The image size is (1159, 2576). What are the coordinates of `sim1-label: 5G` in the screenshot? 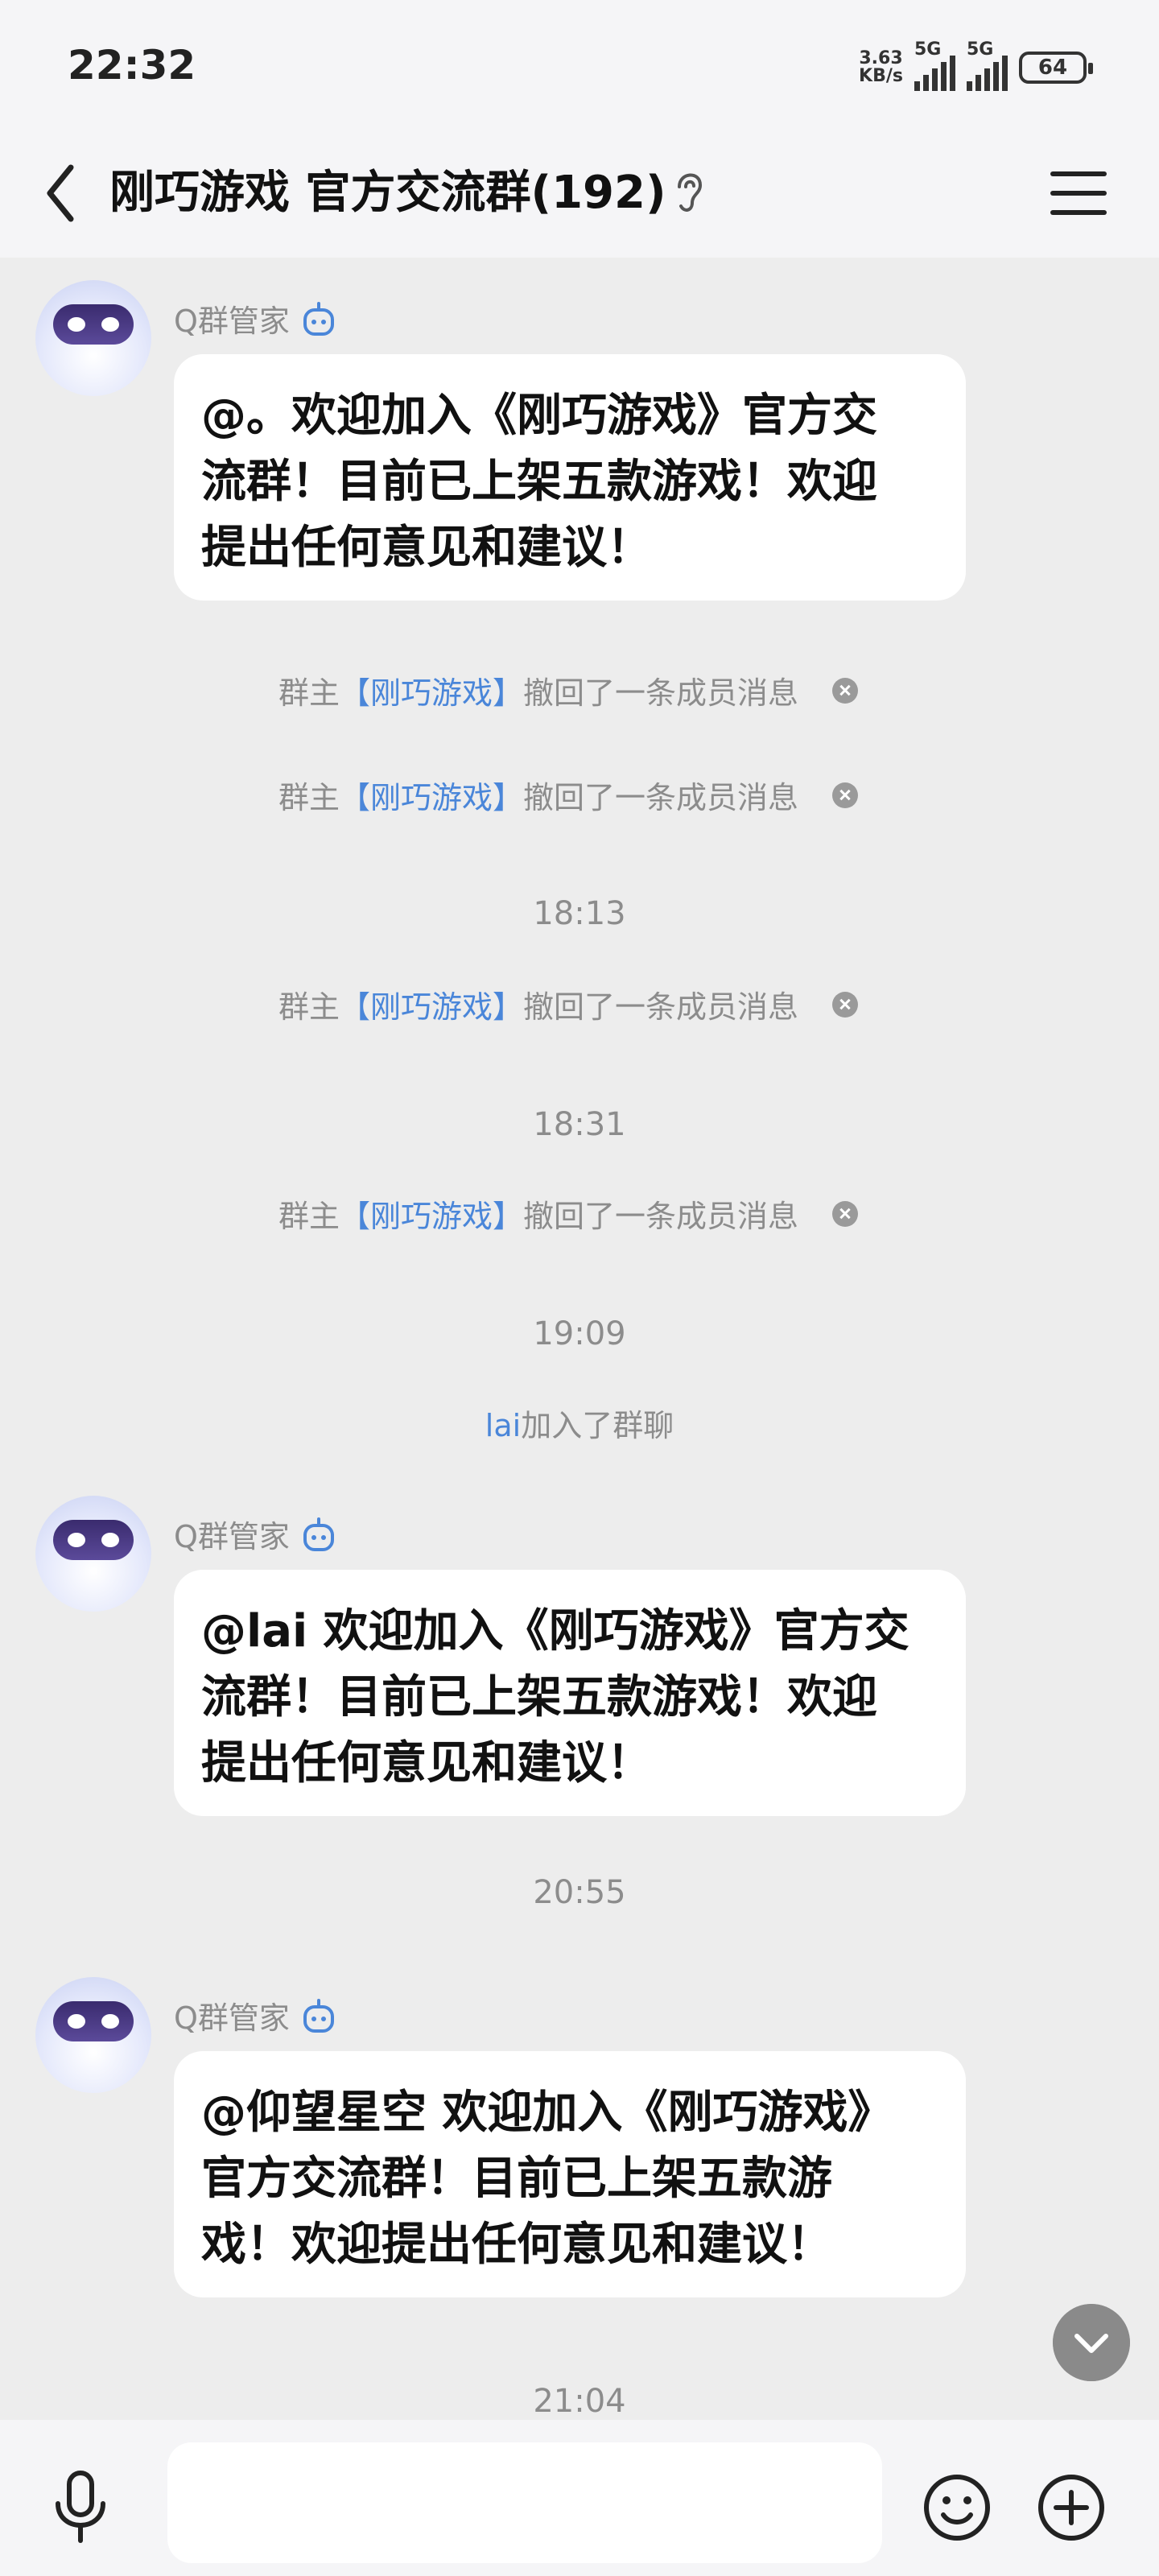 It's located at (928, 49).